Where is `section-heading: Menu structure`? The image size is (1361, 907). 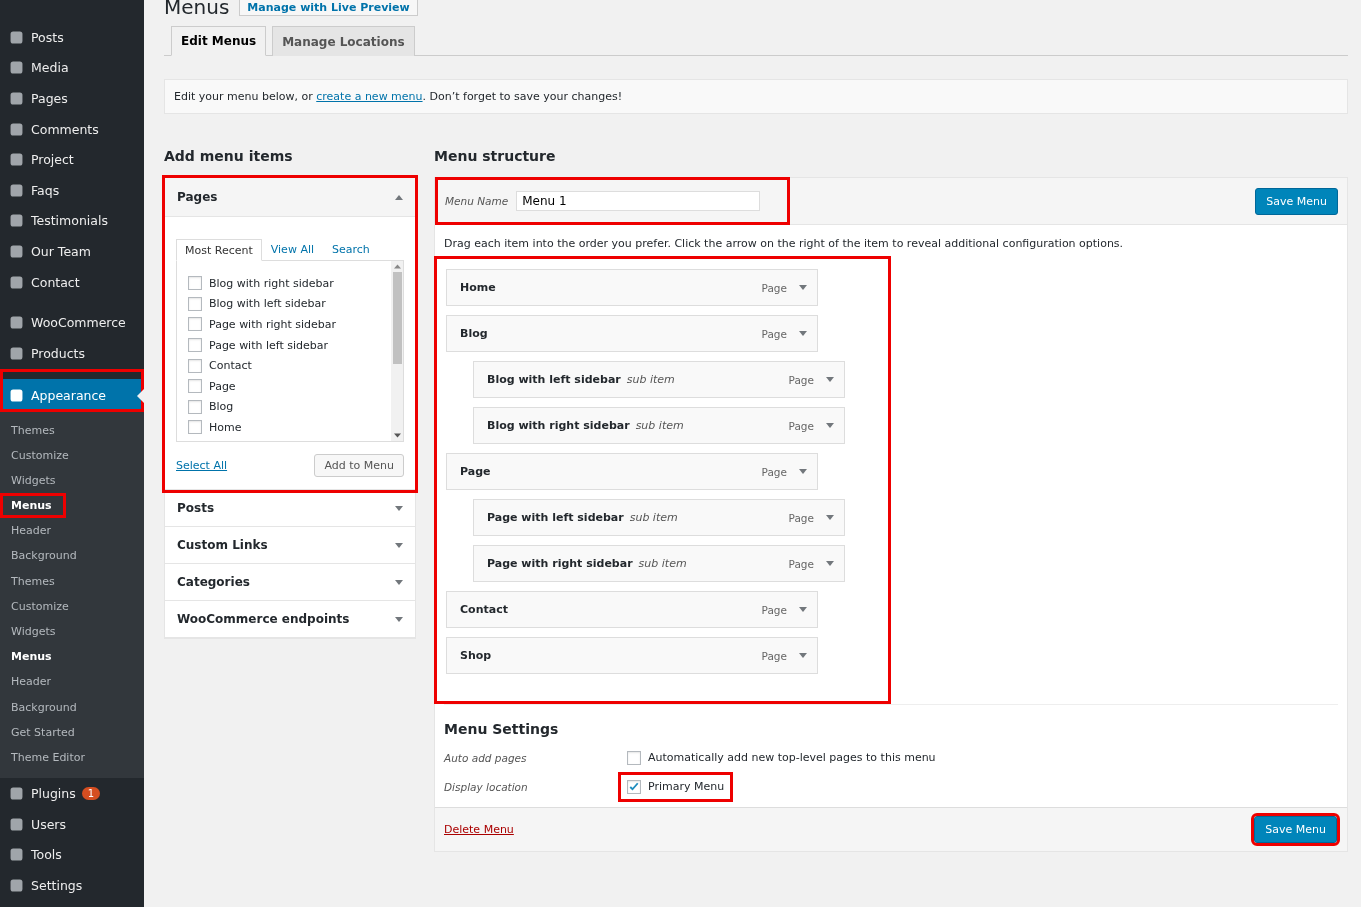 section-heading: Menu structure is located at coordinates (495, 156).